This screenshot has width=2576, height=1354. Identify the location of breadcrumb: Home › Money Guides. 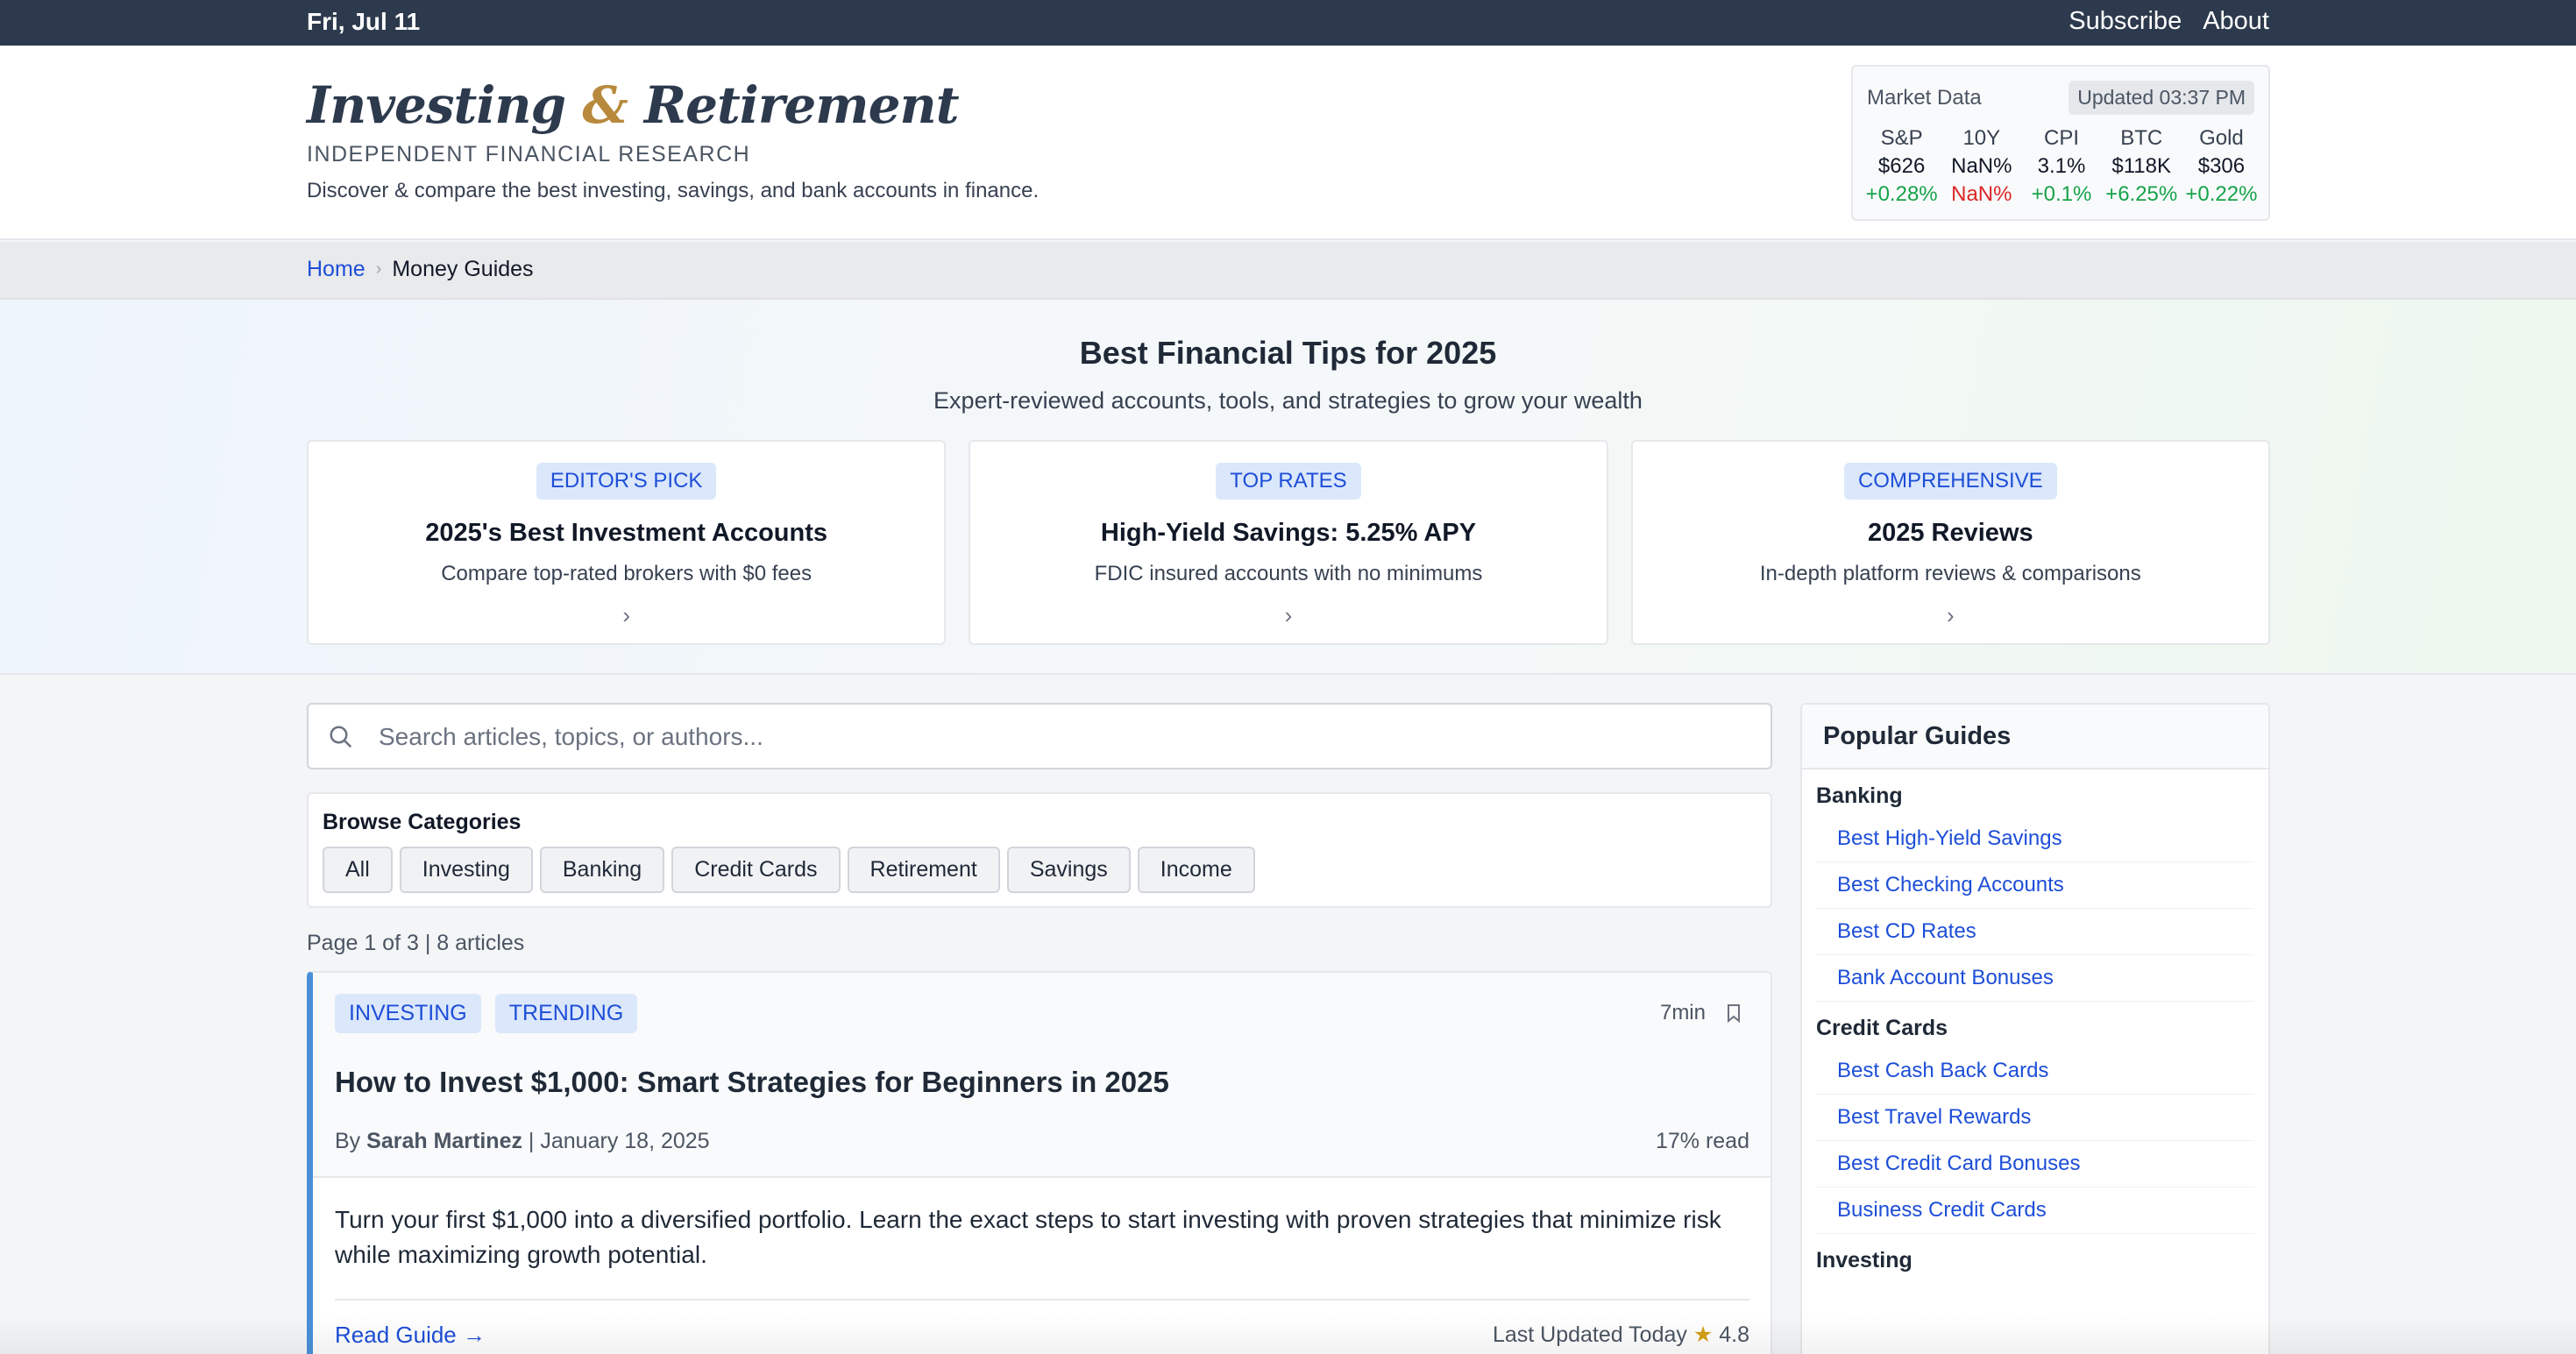
(420, 269).